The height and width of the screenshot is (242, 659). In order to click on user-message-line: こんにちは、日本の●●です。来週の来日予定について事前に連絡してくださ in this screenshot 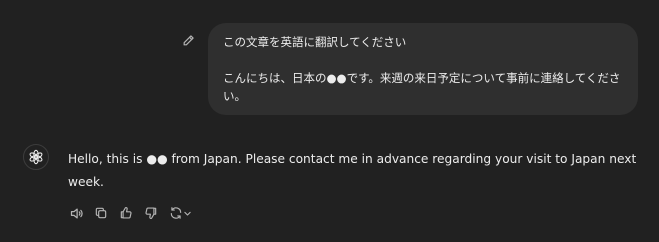, I will do `click(422, 78)`.